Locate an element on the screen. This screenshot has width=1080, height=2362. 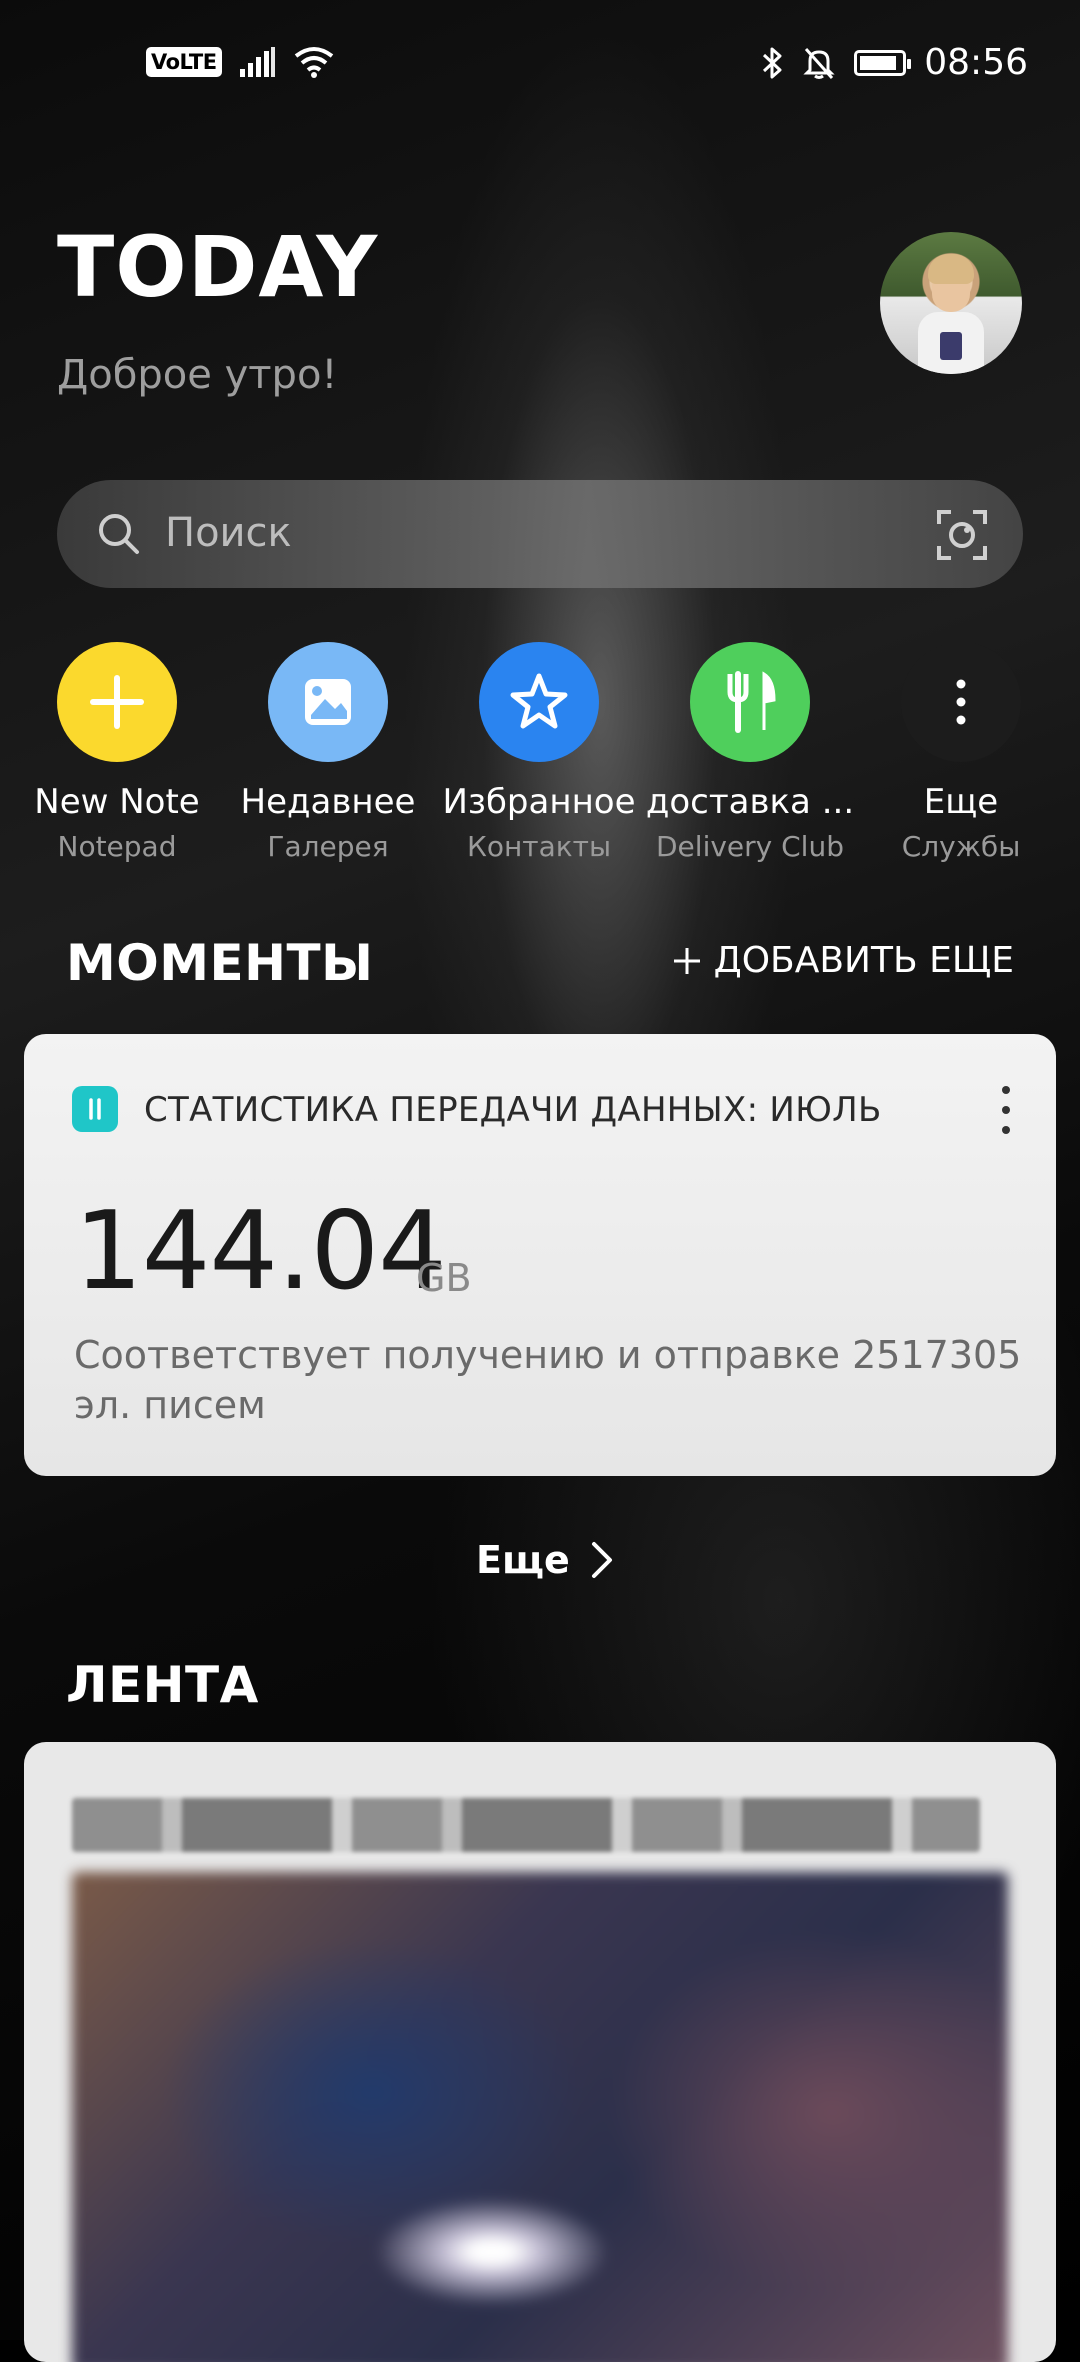
card-title: СТАТИСТИКА ПЕРЕДАЧИ ДАННЫХ: ИЮЛЬ is located at coordinates (513, 1110).